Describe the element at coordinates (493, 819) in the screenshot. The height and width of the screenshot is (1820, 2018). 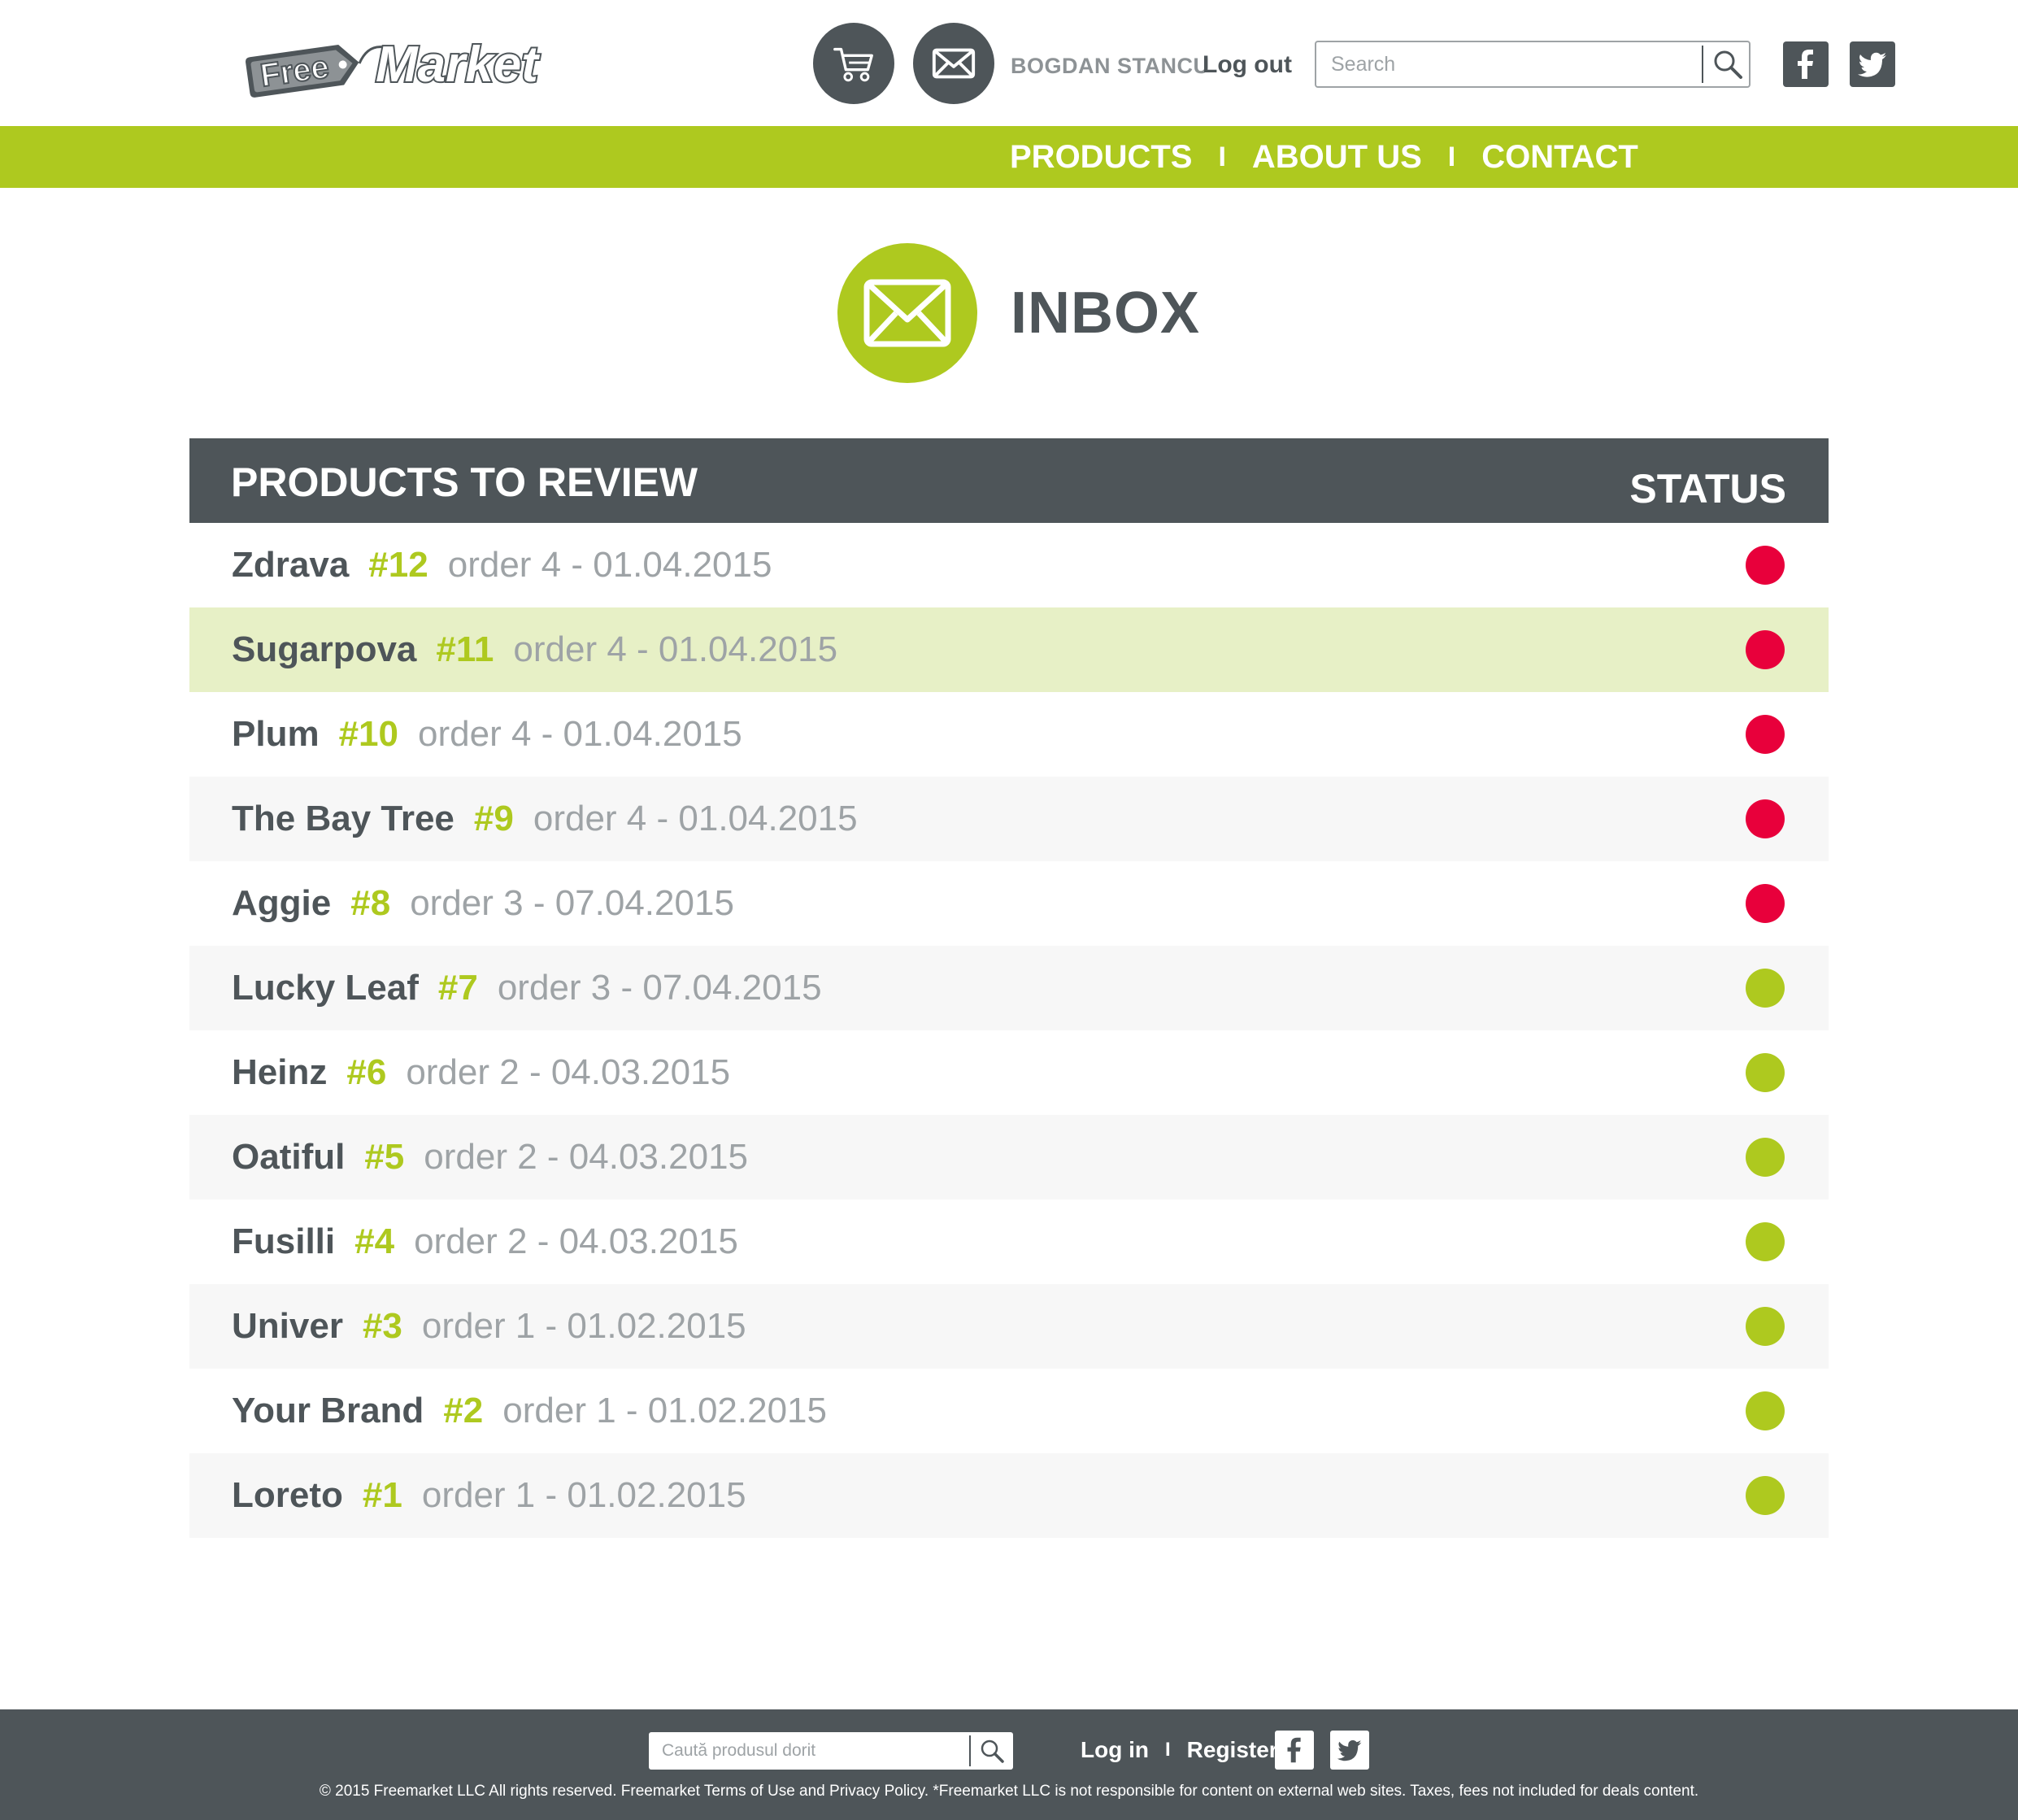
I see `product-number: #9` at that location.